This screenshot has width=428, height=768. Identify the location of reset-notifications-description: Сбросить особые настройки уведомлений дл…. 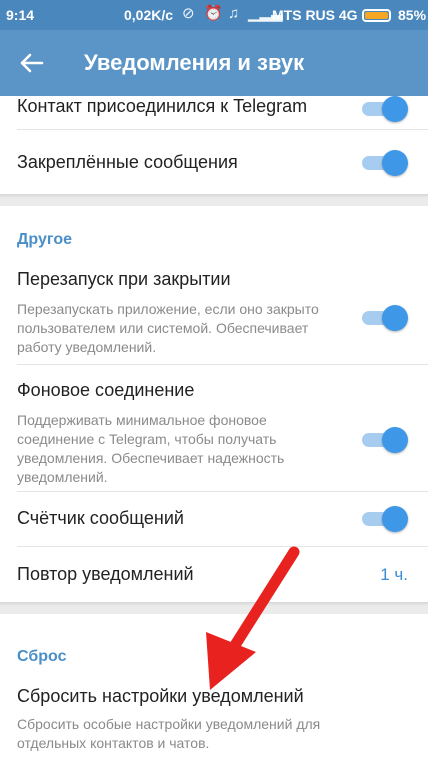
(169, 733).